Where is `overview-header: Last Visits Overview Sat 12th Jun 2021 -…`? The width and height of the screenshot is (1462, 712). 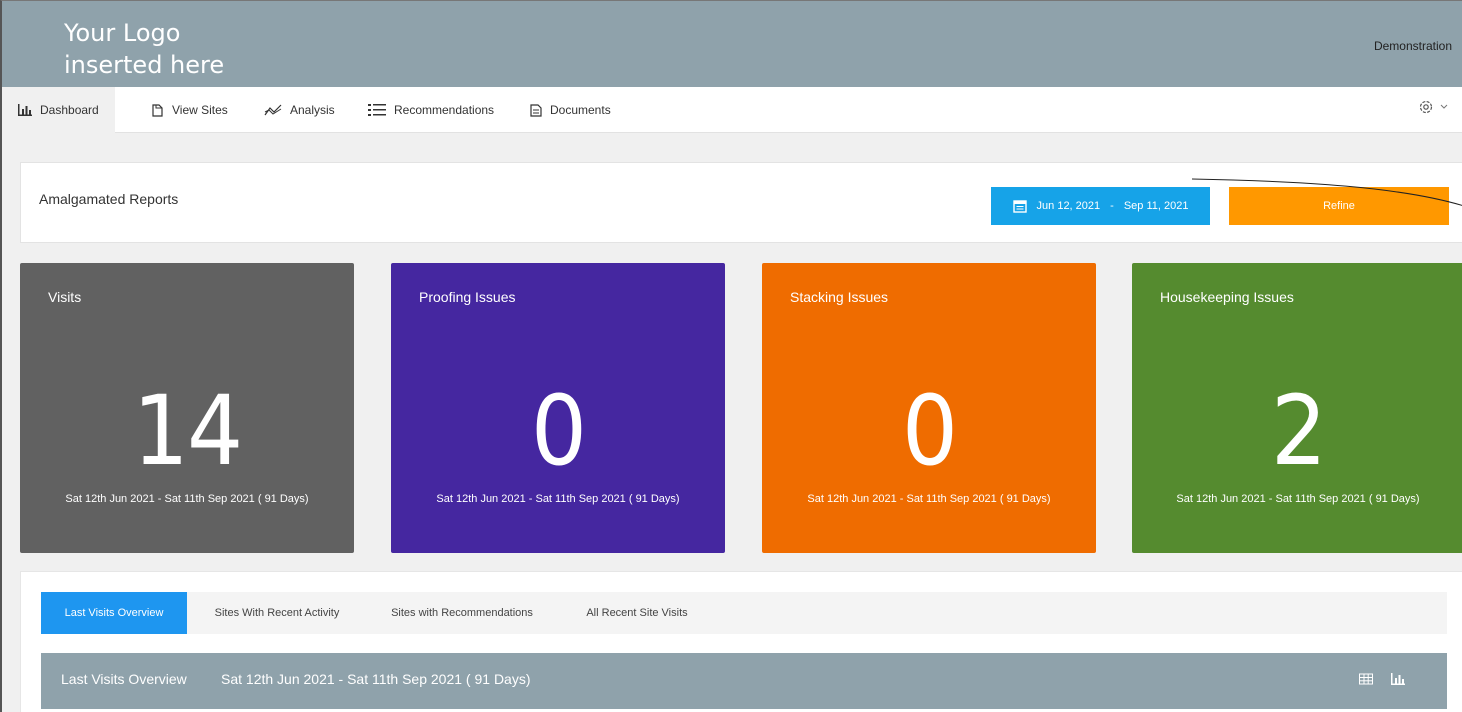 overview-header: Last Visits Overview Sat 12th Jun 2021 -… is located at coordinates (744, 681).